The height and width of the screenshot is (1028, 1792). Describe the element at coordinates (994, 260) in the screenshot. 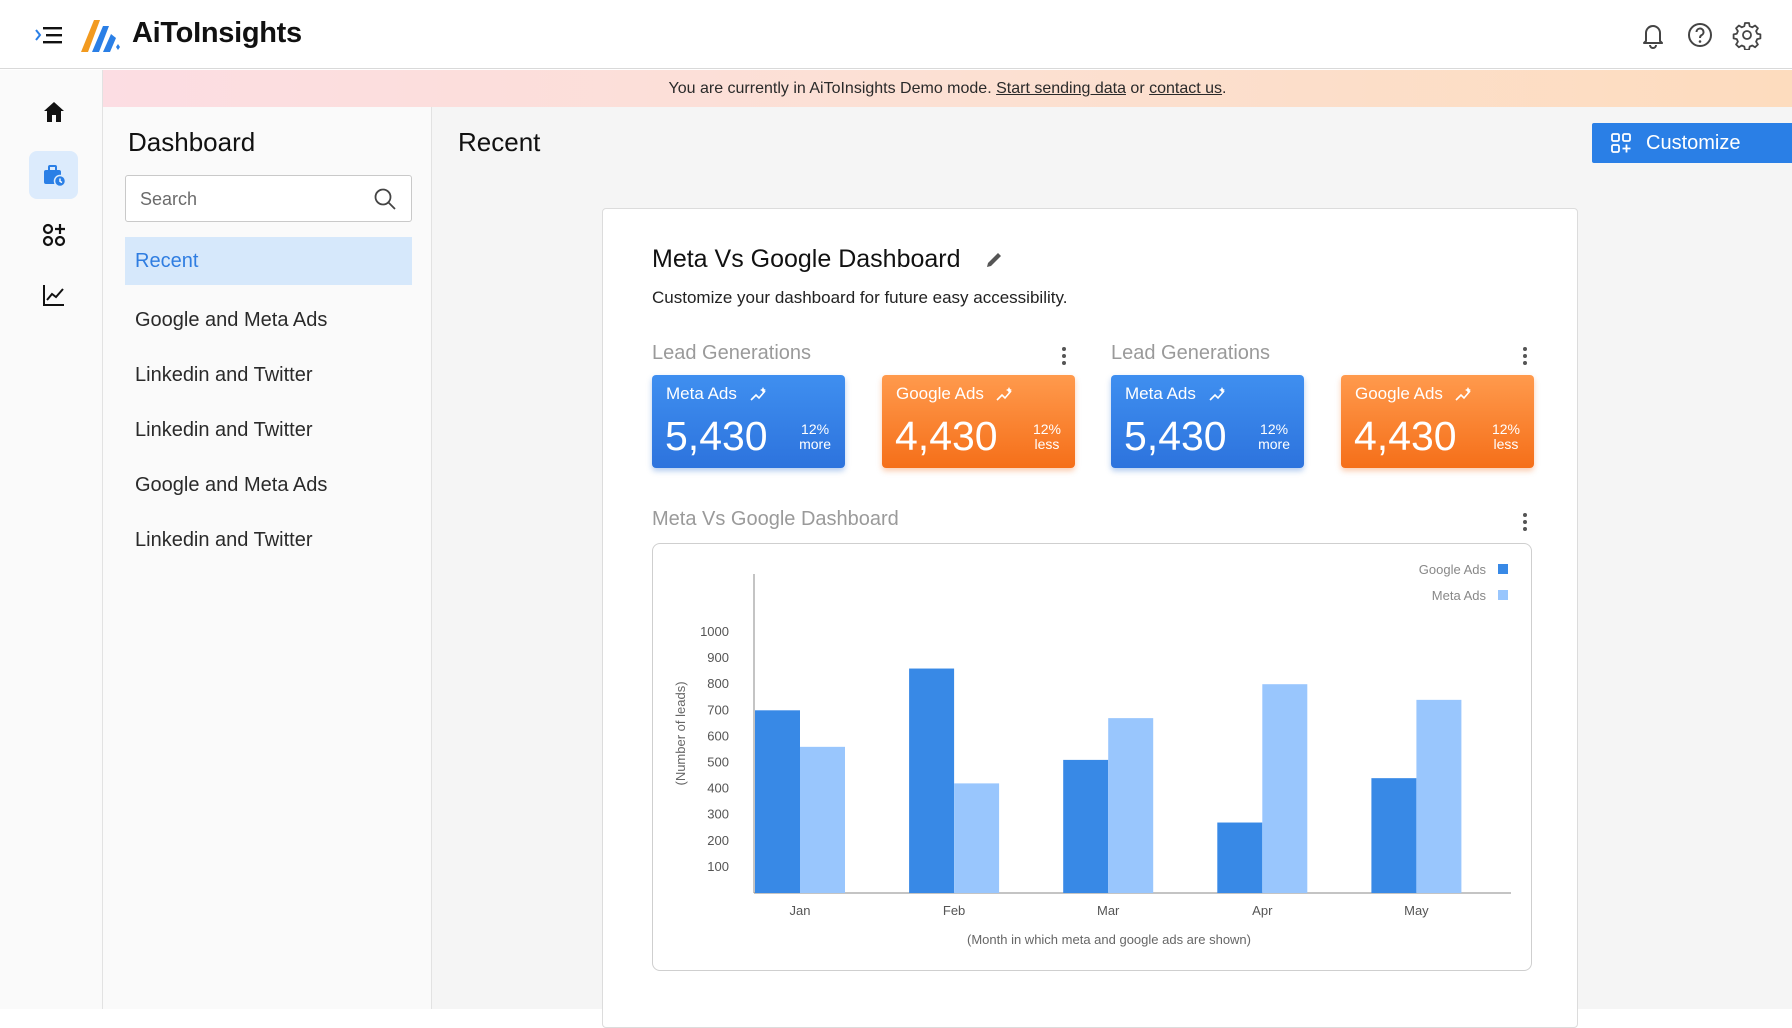

I see `pencil-icon` at that location.